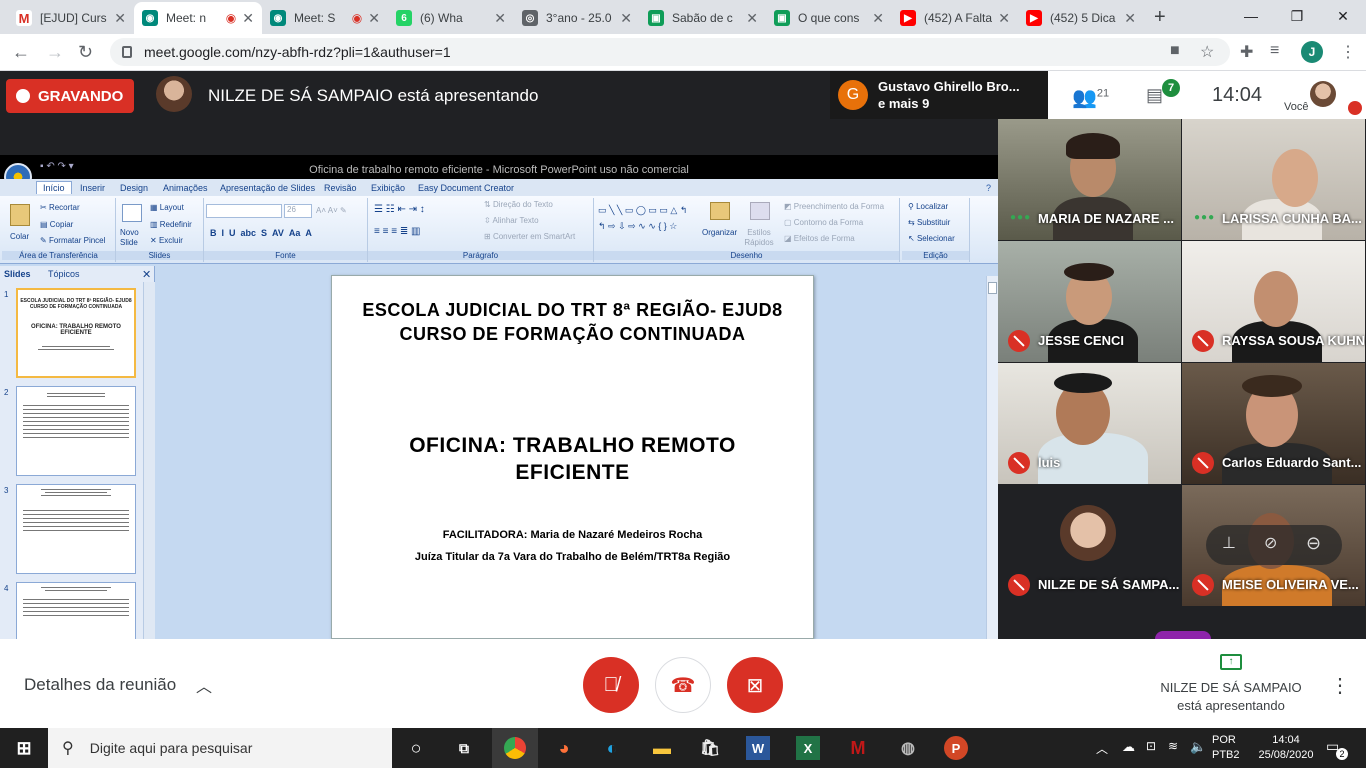 This screenshot has width=1366, height=768. Describe the element at coordinates (564, 748) in the screenshot. I see `firefox-icon: ◕` at that location.